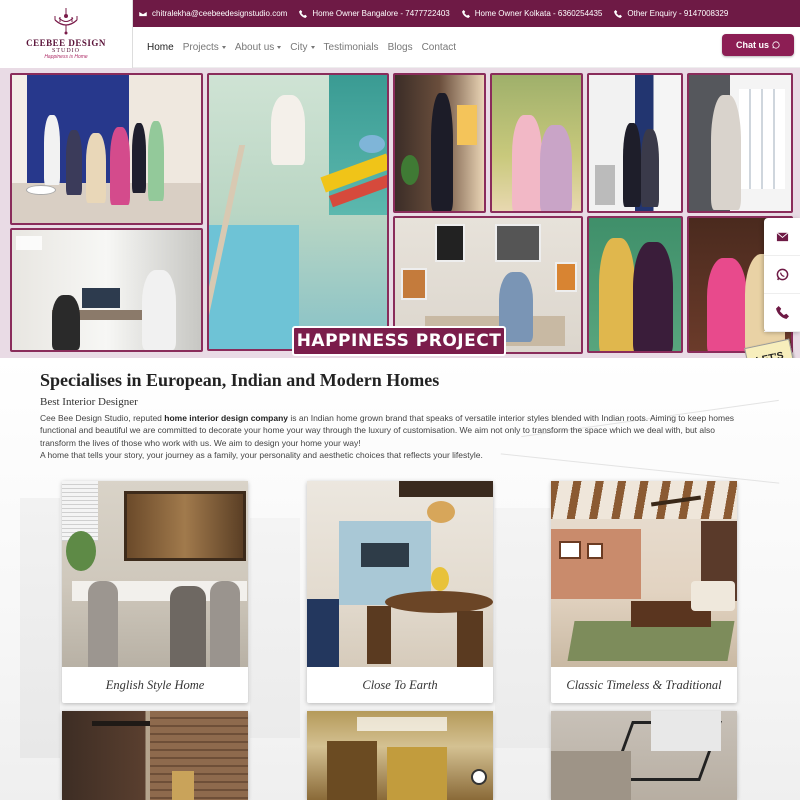 The width and height of the screenshot is (800, 800). What do you see at coordinates (439, 143) in the screenshot?
I see `collage-photo-woman-hallway` at bounding box center [439, 143].